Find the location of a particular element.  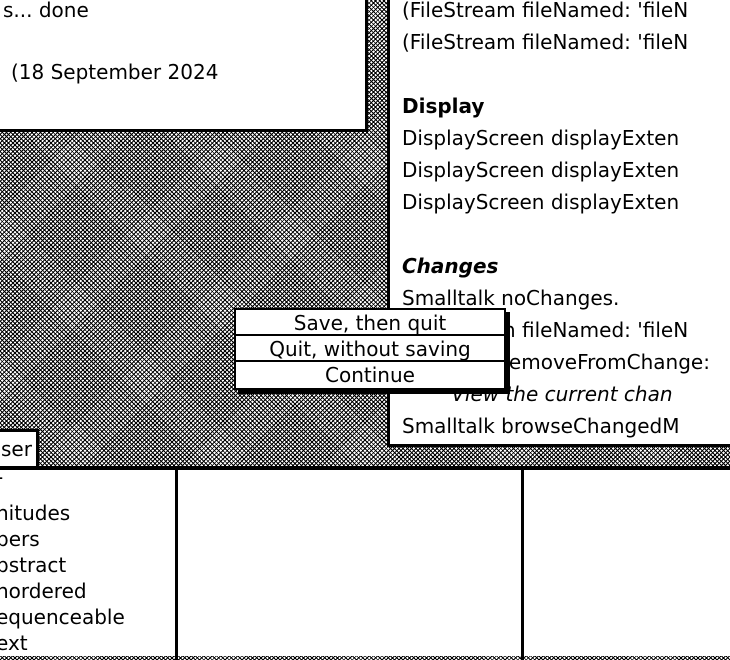

display-heading: Display is located at coordinates (443, 106).